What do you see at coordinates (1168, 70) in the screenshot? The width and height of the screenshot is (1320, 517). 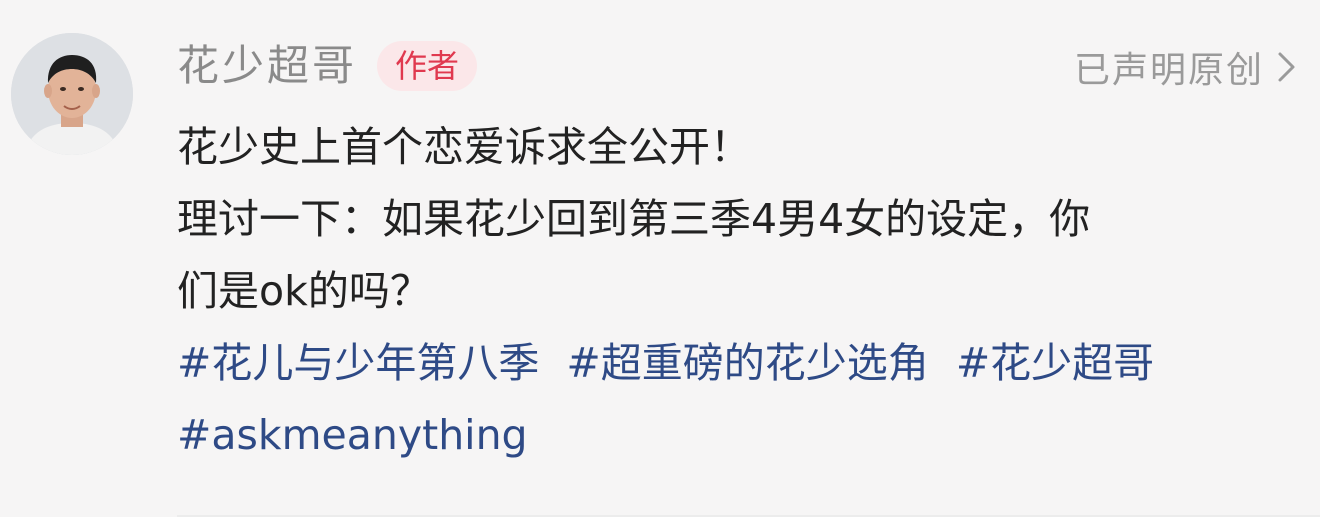 I see `original-declaration-label: 已声明原创` at bounding box center [1168, 70].